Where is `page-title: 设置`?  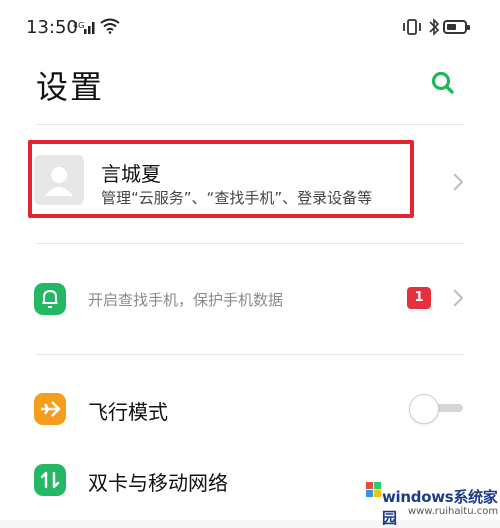
page-title: 设置 is located at coordinates (70, 87).